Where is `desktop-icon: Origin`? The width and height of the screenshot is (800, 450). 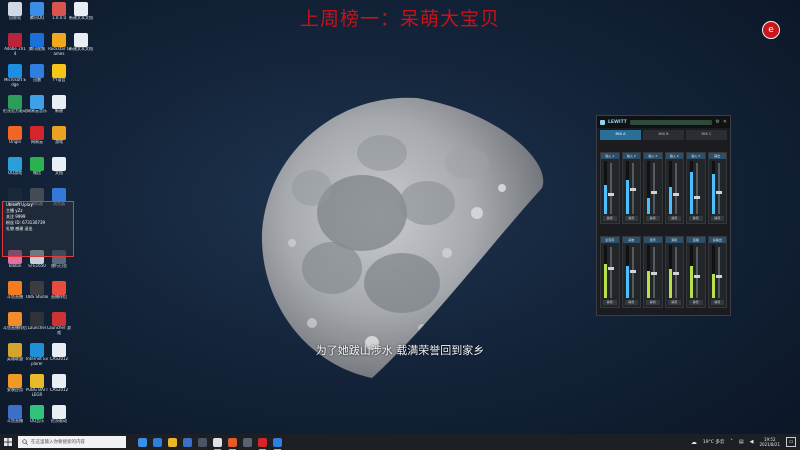 desktop-icon: Origin is located at coordinates (15, 141).